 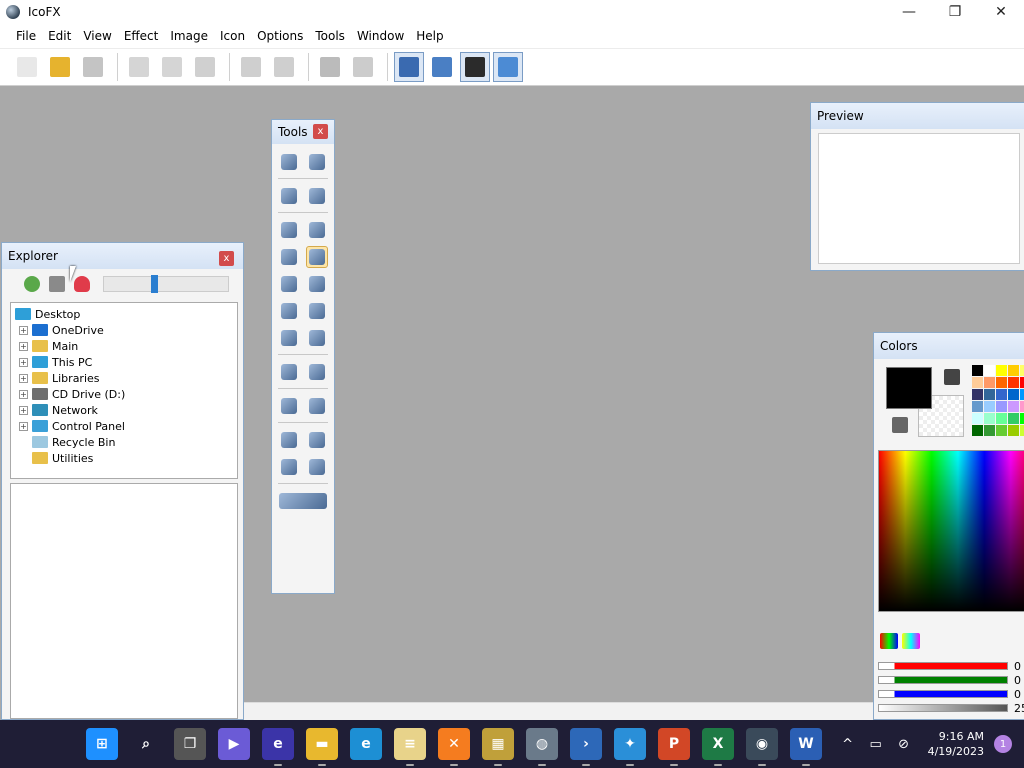 I want to click on chevron-up-icon: ^, so click(x=848, y=744).